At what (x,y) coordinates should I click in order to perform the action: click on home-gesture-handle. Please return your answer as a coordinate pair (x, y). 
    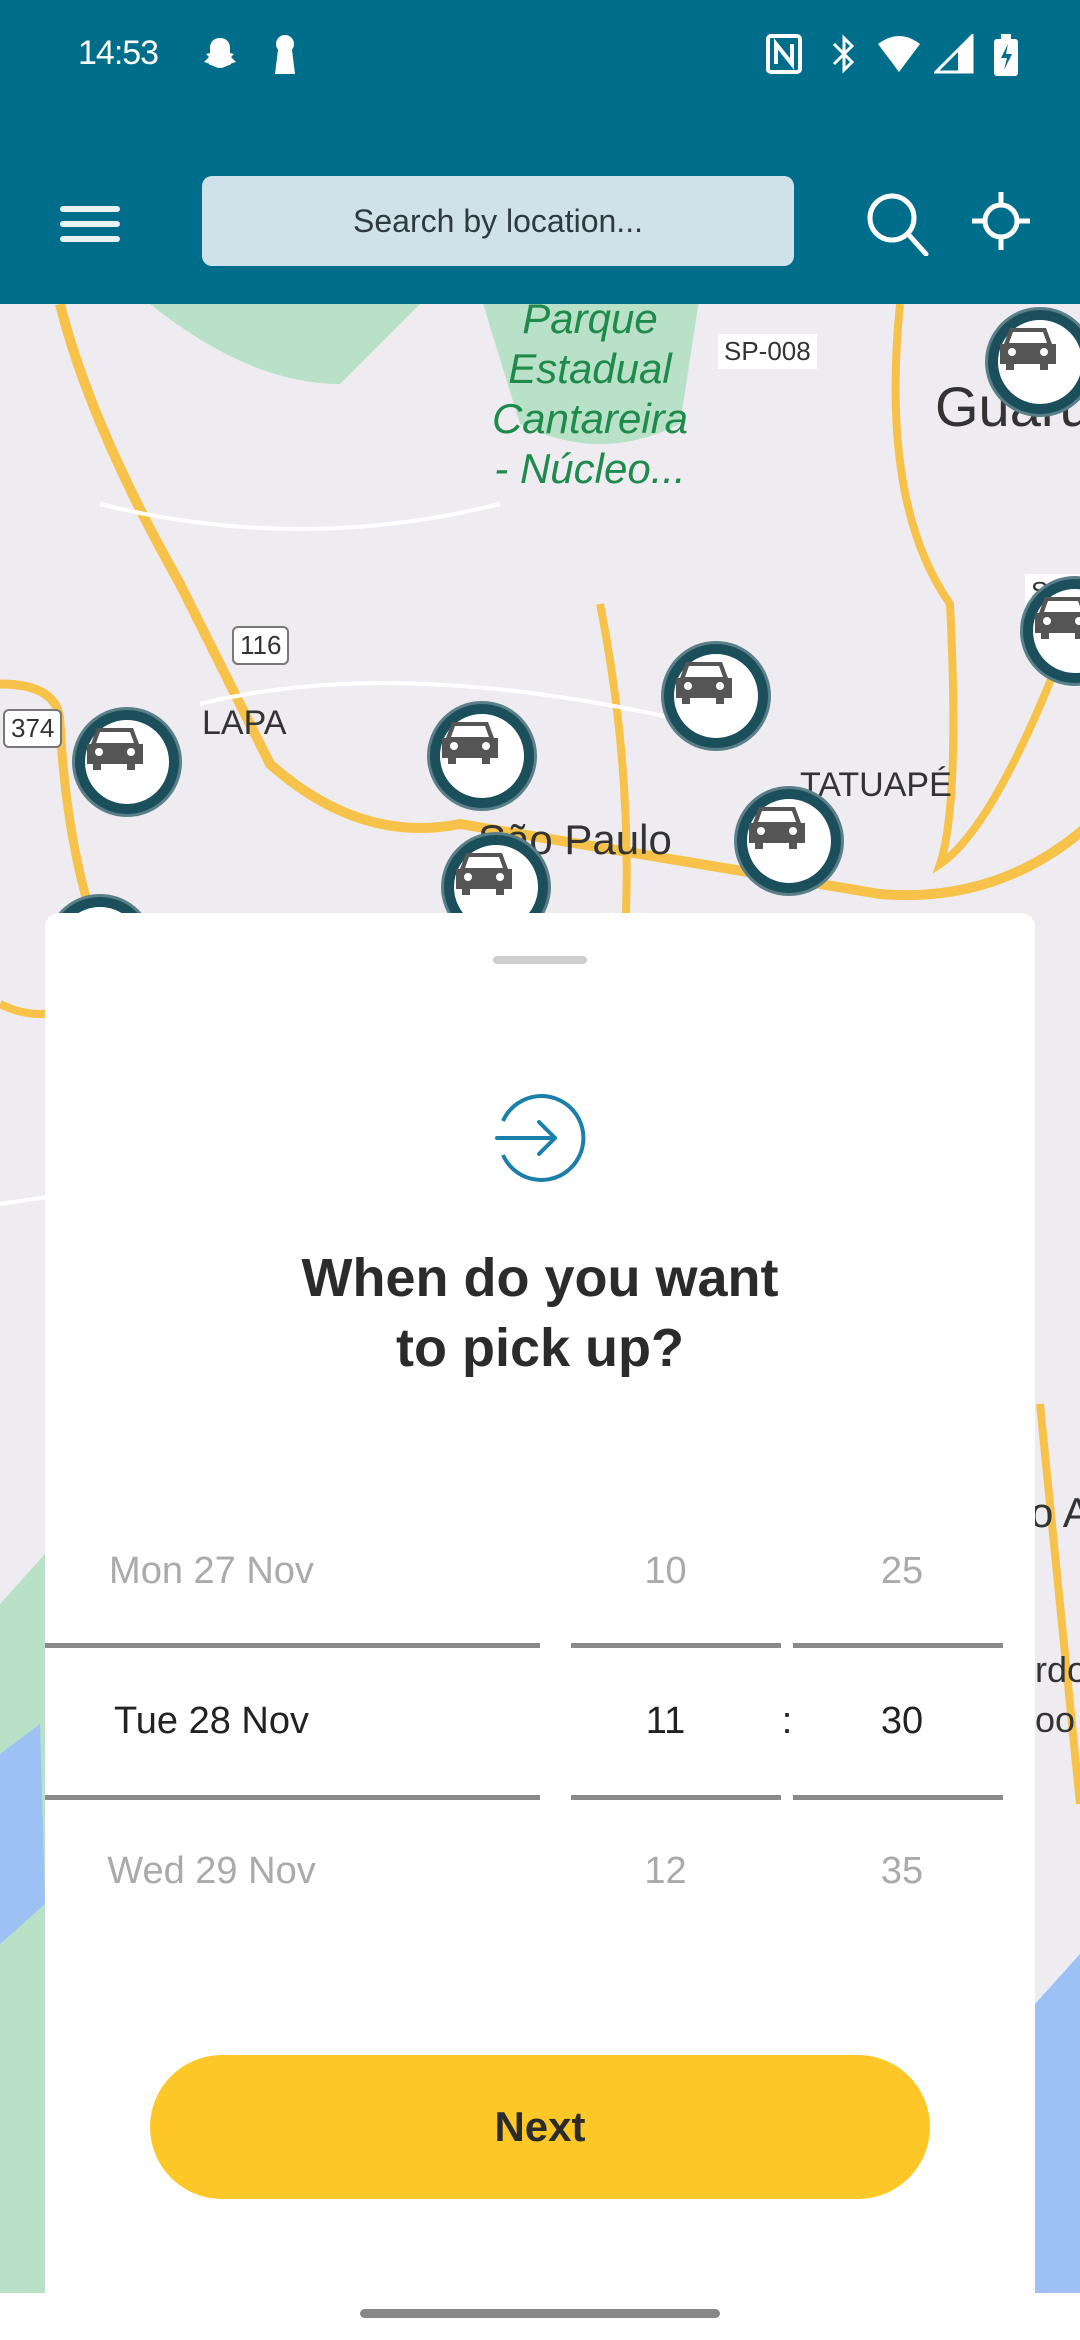
    Looking at the image, I should click on (540, 2313).